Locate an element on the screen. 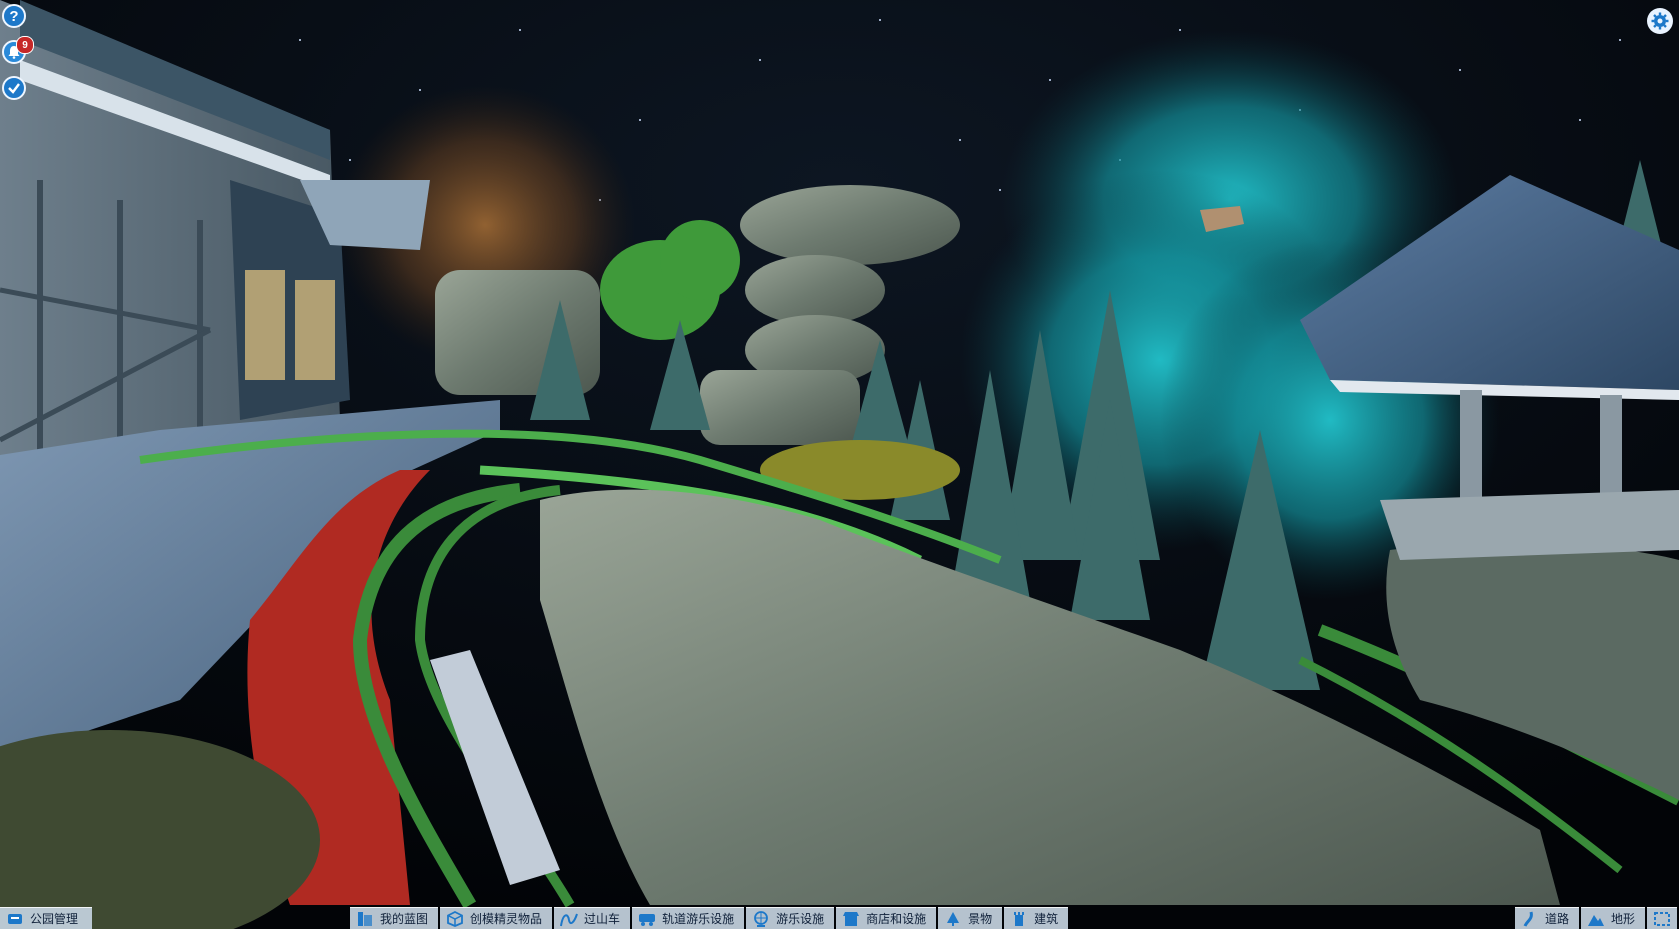 Image resolution: width=1679 pixels, height=929 pixels. toolbar-item-label: 景物 is located at coordinates (980, 919).